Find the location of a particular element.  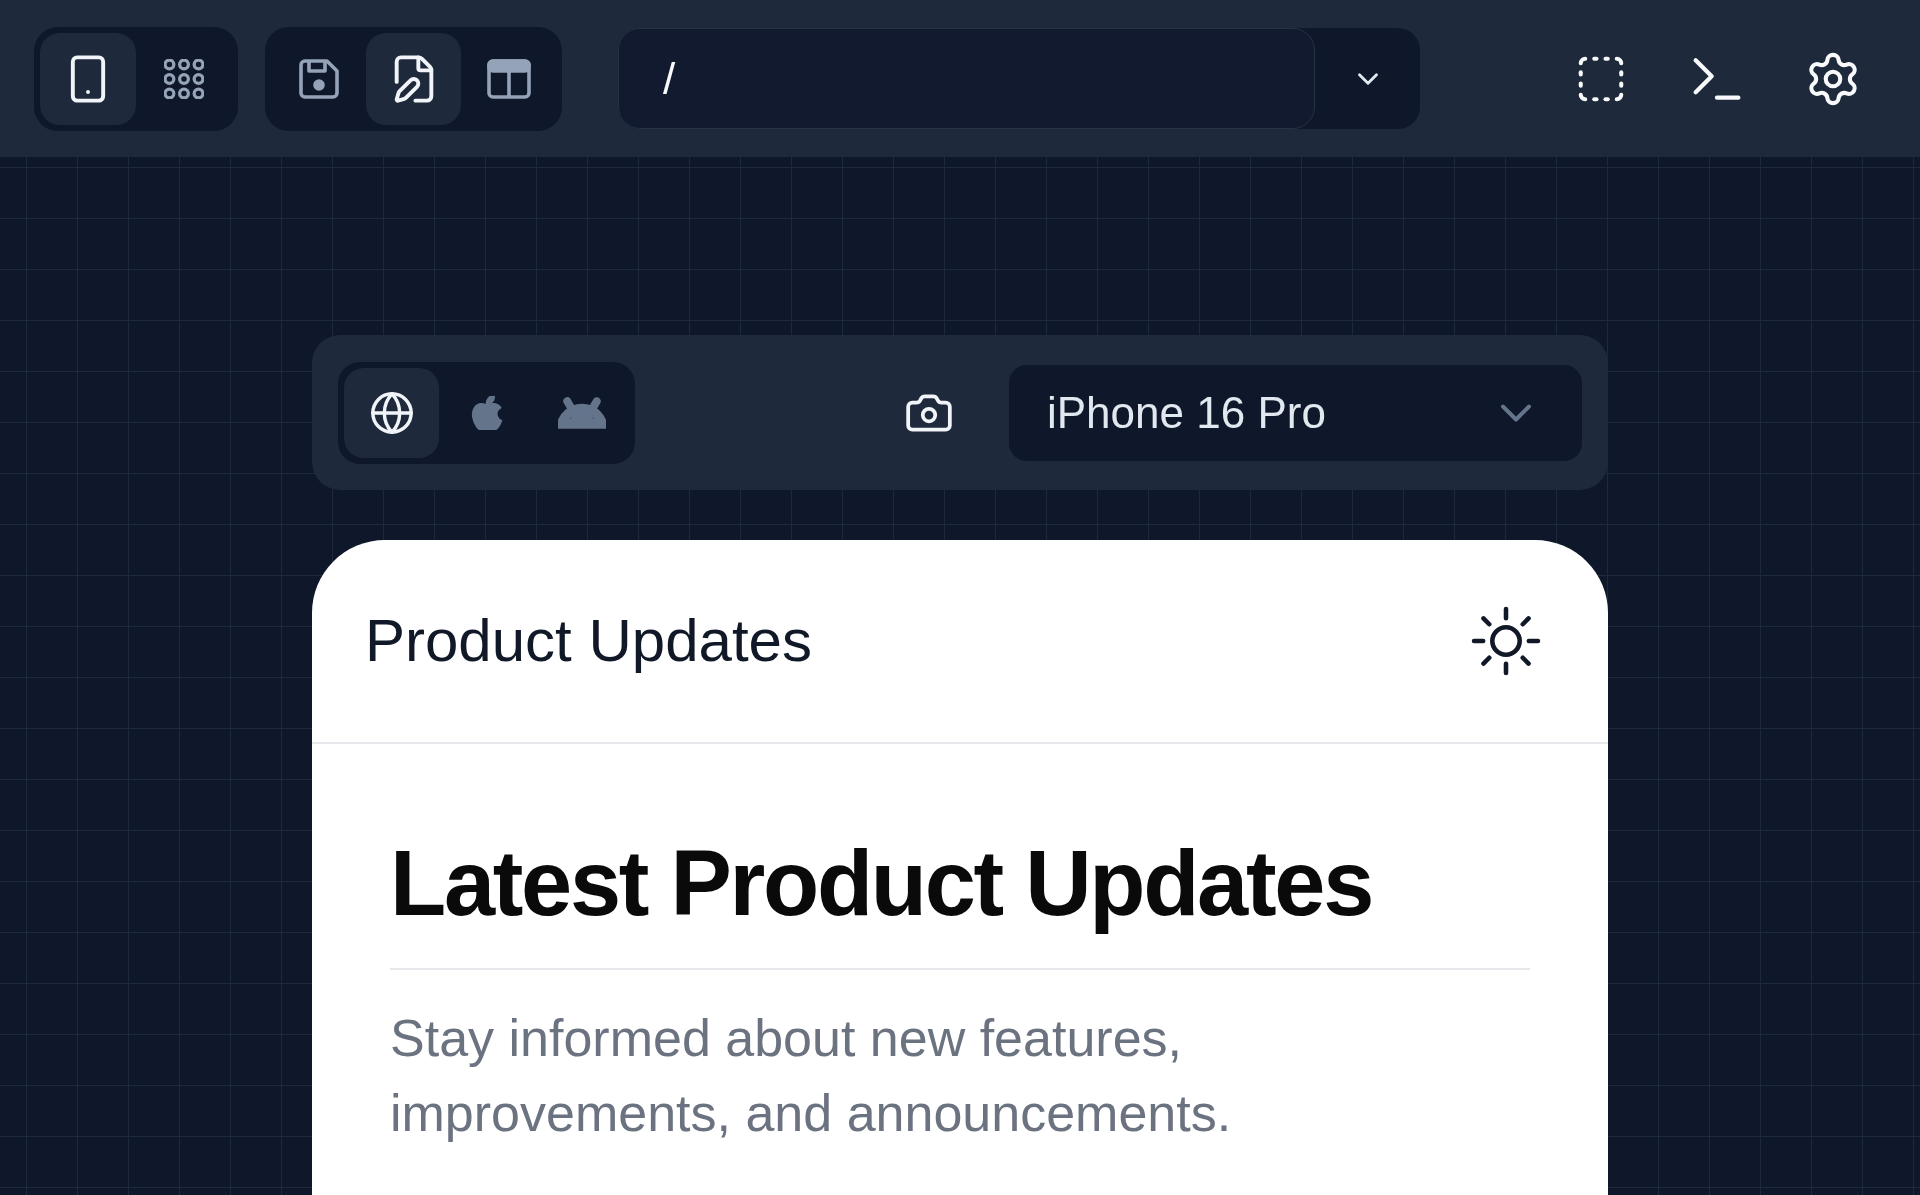

globe-icon is located at coordinates (391, 412).